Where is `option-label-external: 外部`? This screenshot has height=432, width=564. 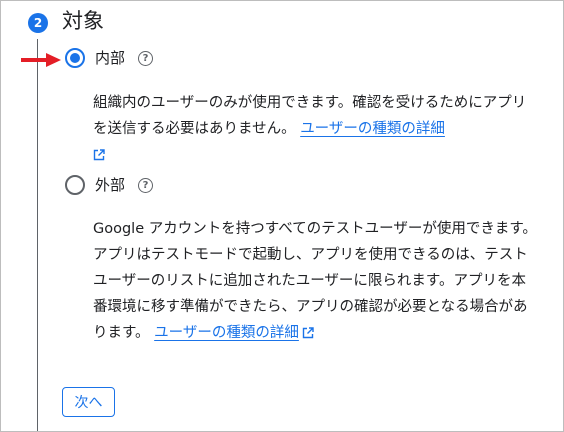 option-label-external: 外部 is located at coordinates (110, 185).